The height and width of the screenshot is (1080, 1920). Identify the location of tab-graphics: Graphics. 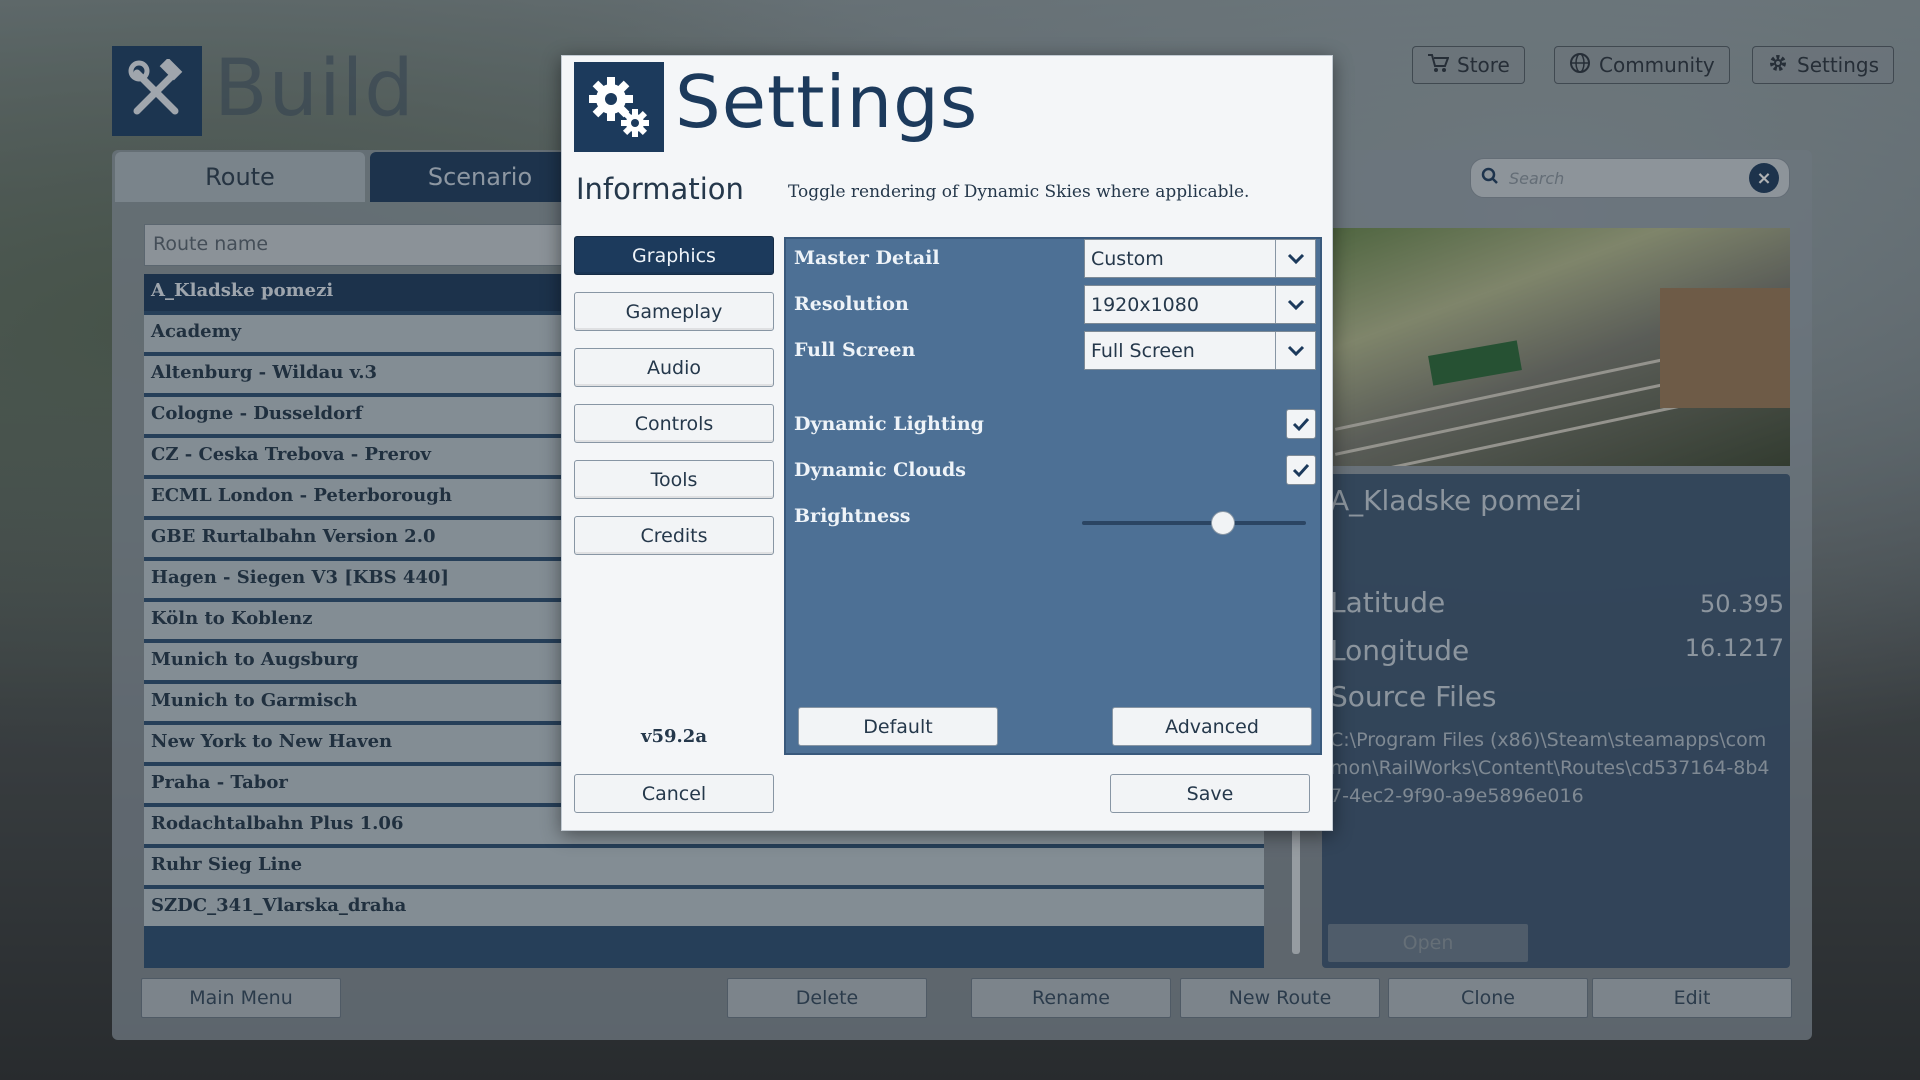
(674, 255).